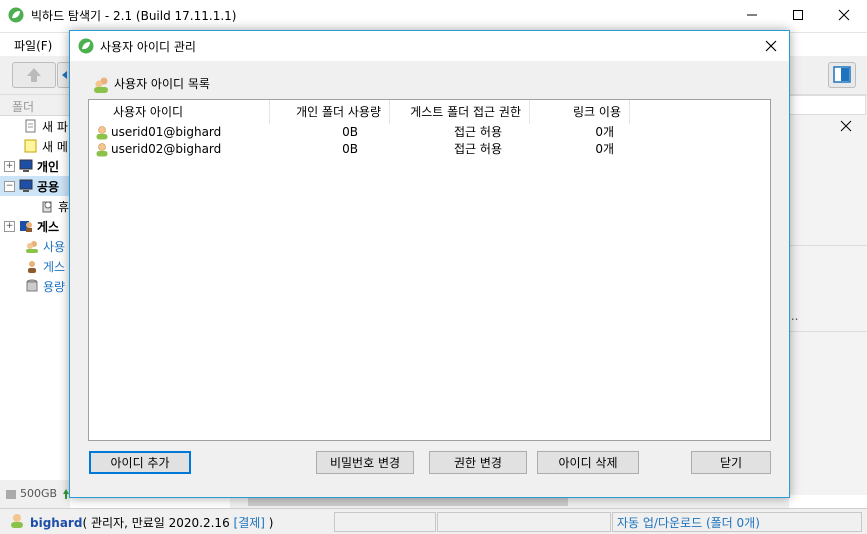 Image resolution: width=867 pixels, height=534 pixels. Describe the element at coordinates (55, 126) in the screenshot. I see `tree-item-label: 새 파` at that location.